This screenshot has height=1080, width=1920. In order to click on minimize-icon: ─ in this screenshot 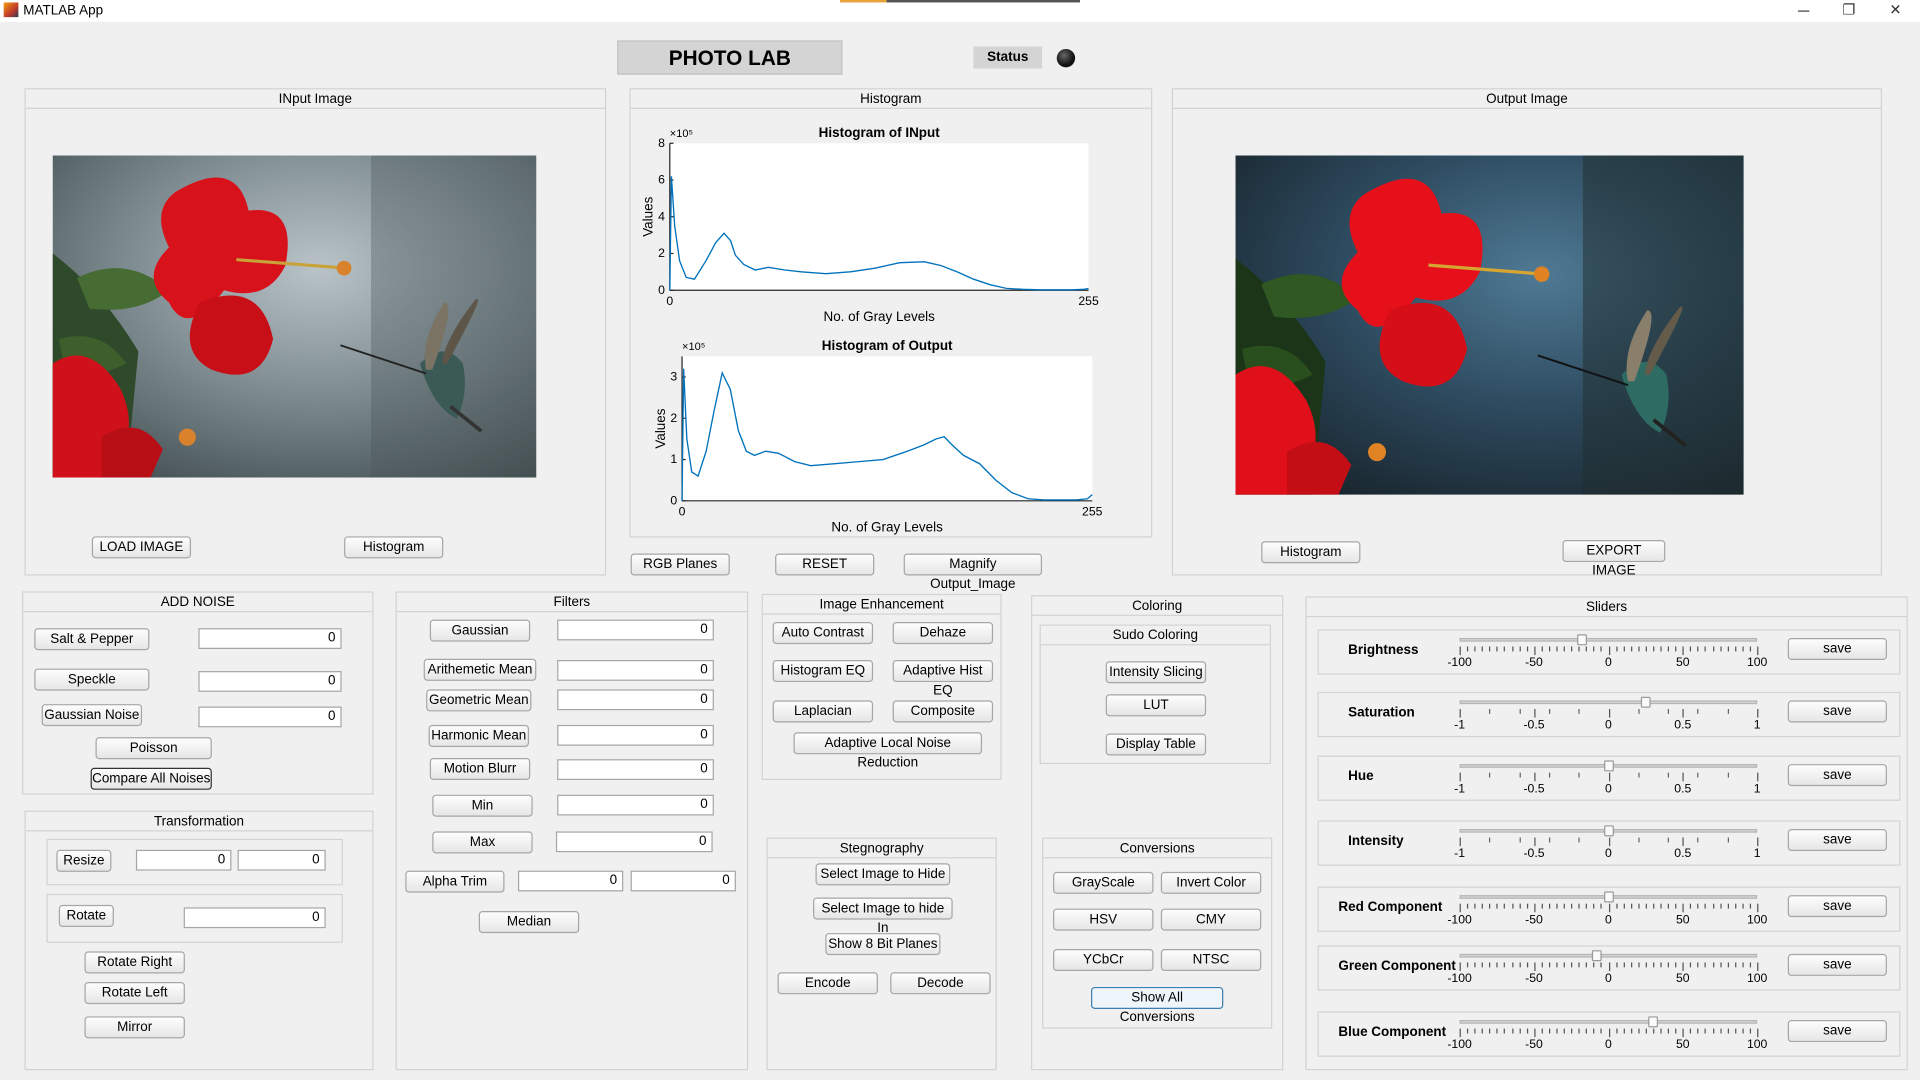, I will do `click(1803, 10)`.